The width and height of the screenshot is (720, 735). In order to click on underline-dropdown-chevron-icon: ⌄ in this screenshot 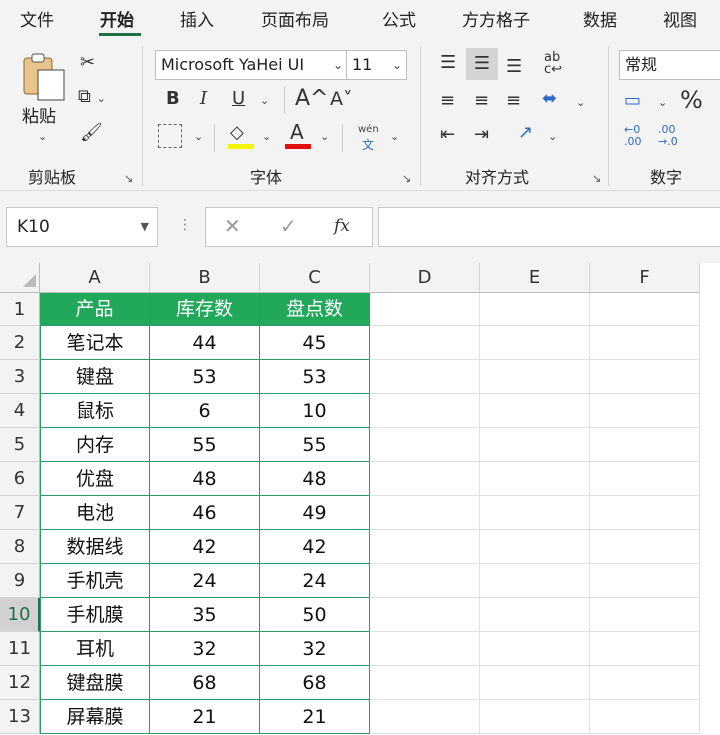, I will do `click(264, 100)`.